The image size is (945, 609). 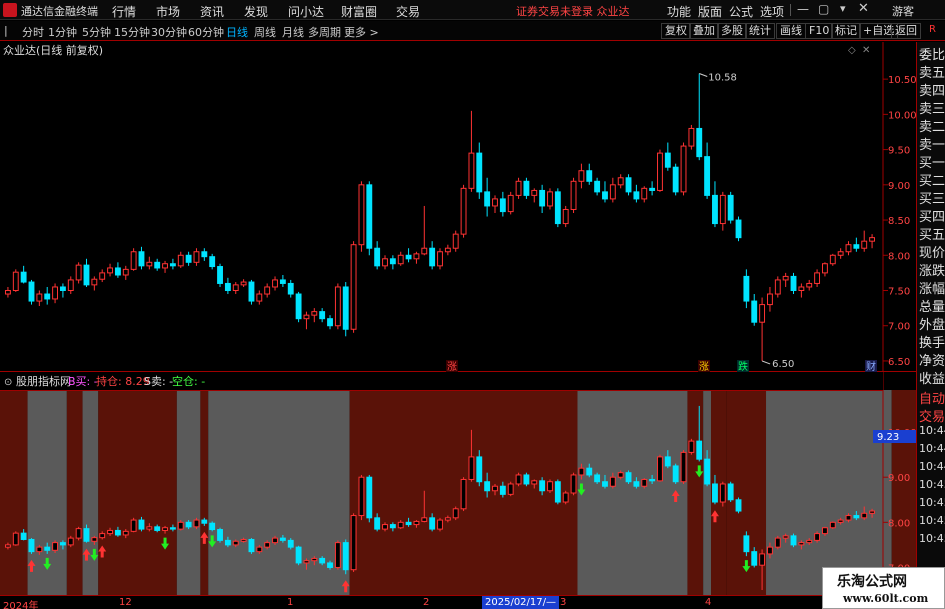 What do you see at coordinates (932, 73) in the screenshot?
I see `sidebar-item: 卖五` at bounding box center [932, 73].